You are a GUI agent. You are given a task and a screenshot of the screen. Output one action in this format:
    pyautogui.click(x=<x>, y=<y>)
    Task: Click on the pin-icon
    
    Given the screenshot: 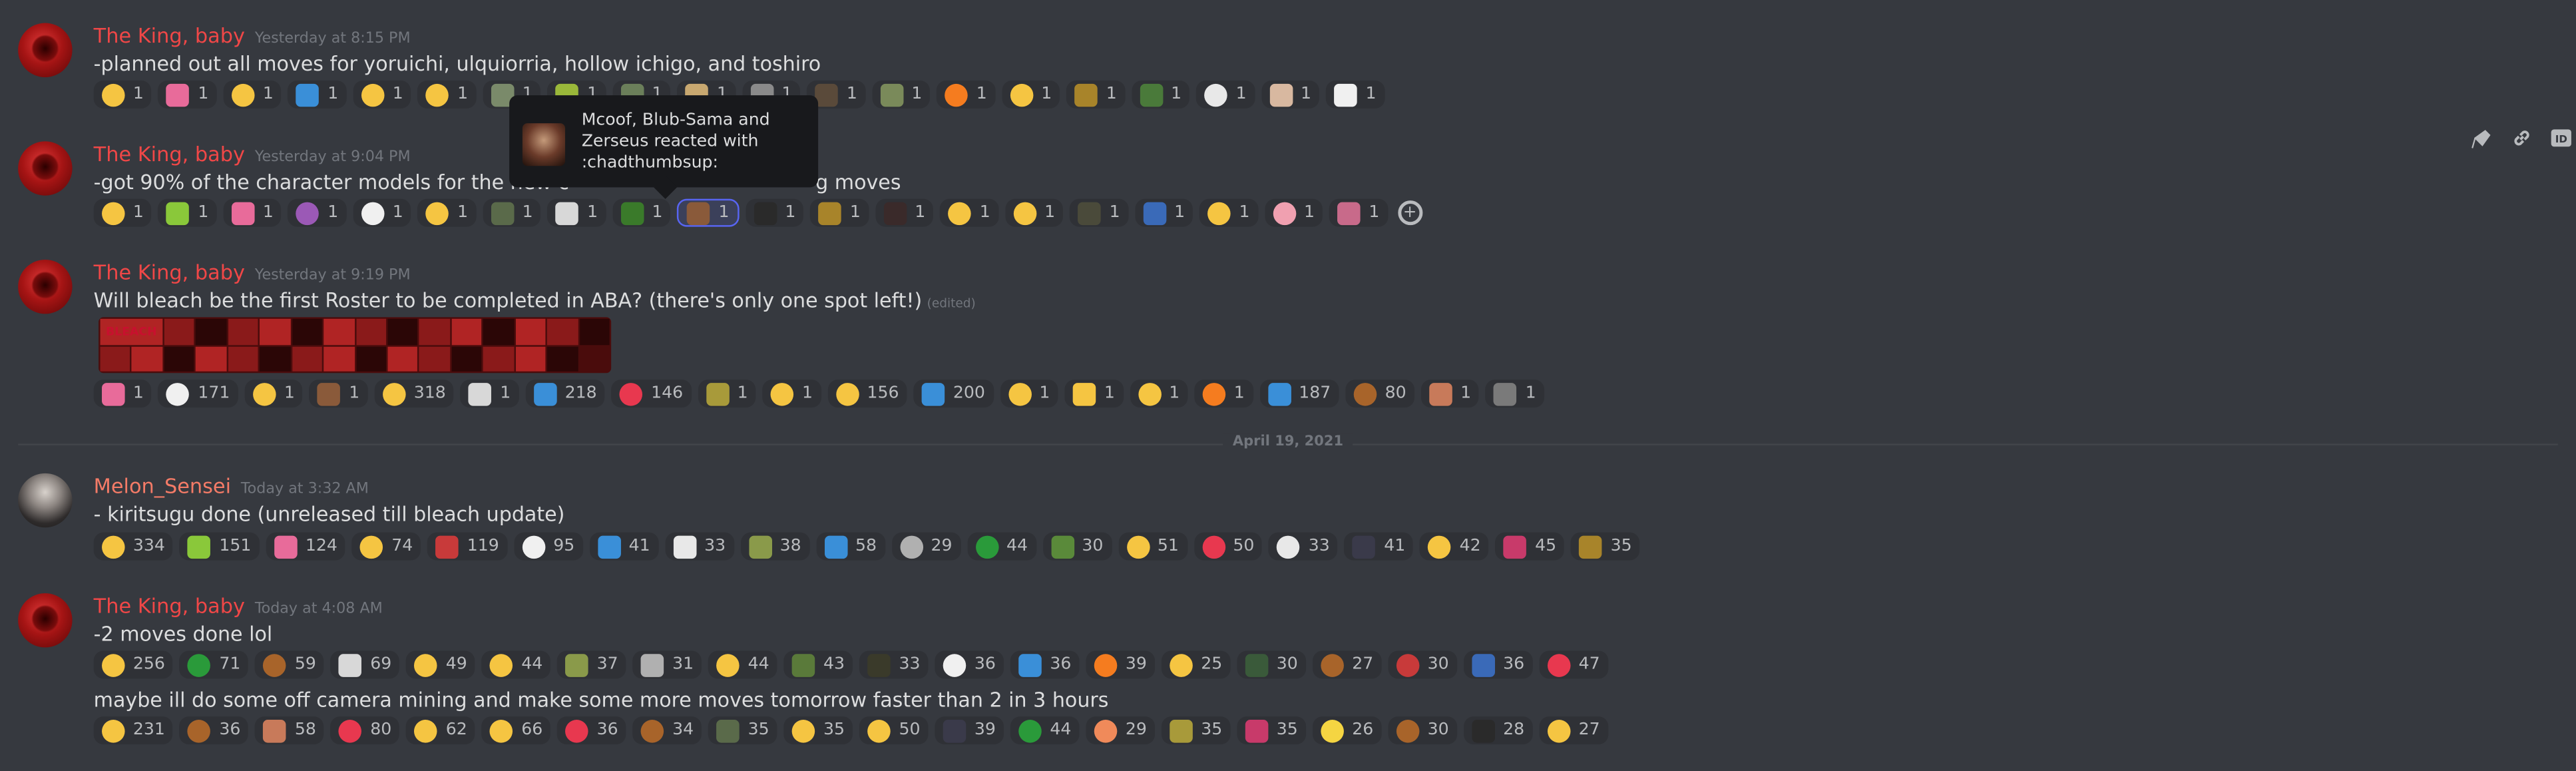 What is the action you would take?
    pyautogui.click(x=2482, y=138)
    